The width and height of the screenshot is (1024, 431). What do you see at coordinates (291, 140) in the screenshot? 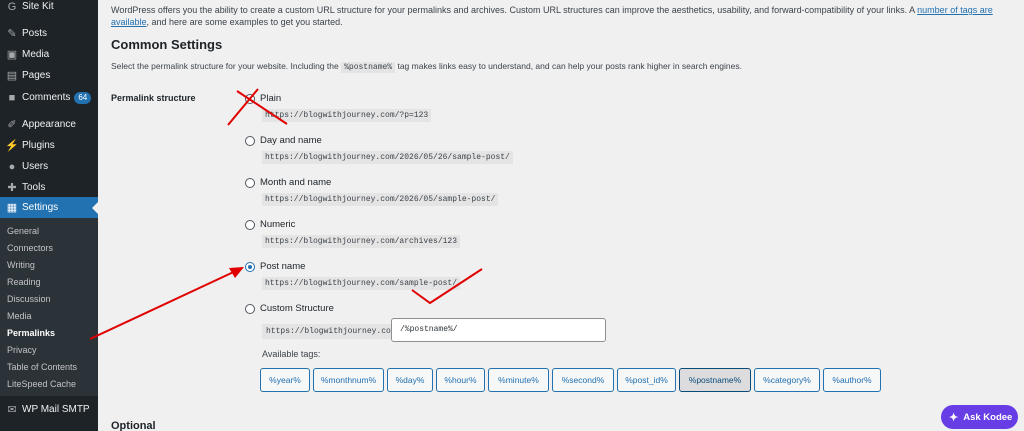
I see `option-label: Day and name` at bounding box center [291, 140].